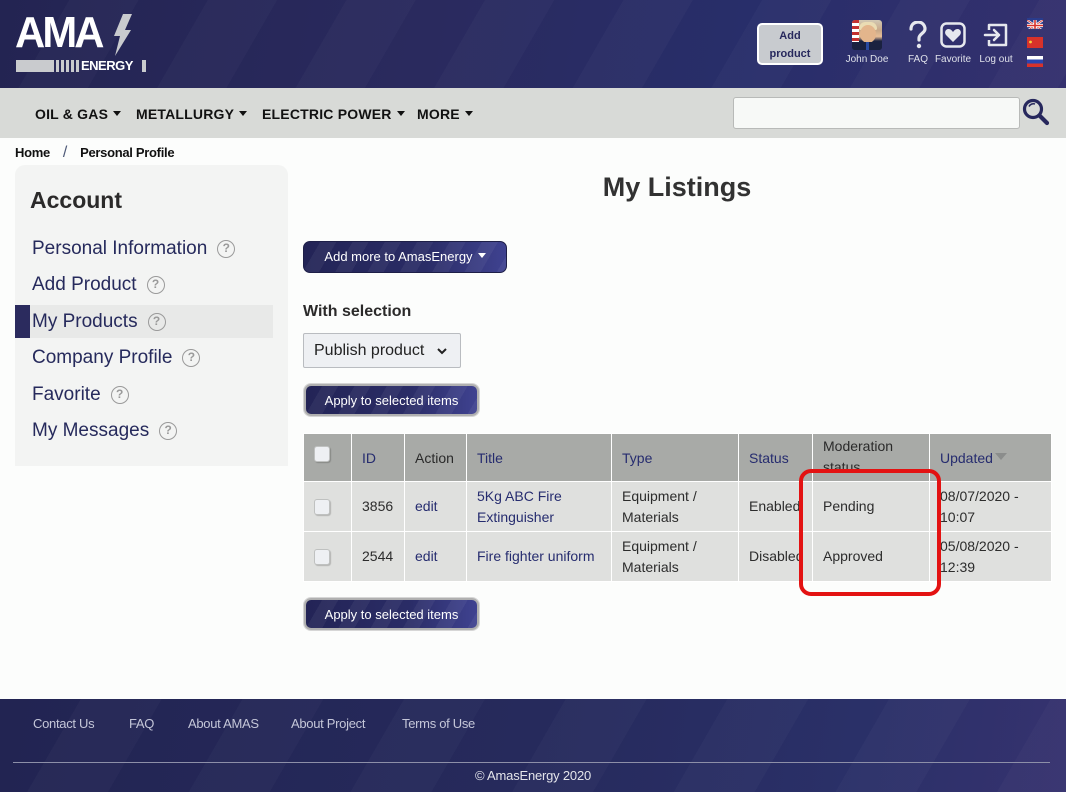 This screenshot has width=1066, height=792. What do you see at coordinates (141, 723) in the screenshot?
I see `footer-link-faq: FAQ` at bounding box center [141, 723].